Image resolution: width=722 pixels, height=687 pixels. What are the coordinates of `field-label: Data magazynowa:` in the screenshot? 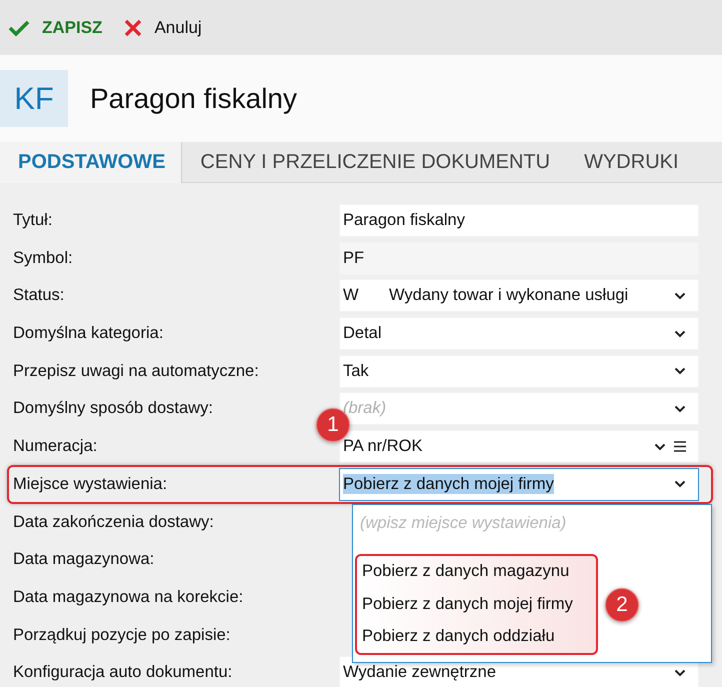 It's located at (84, 560).